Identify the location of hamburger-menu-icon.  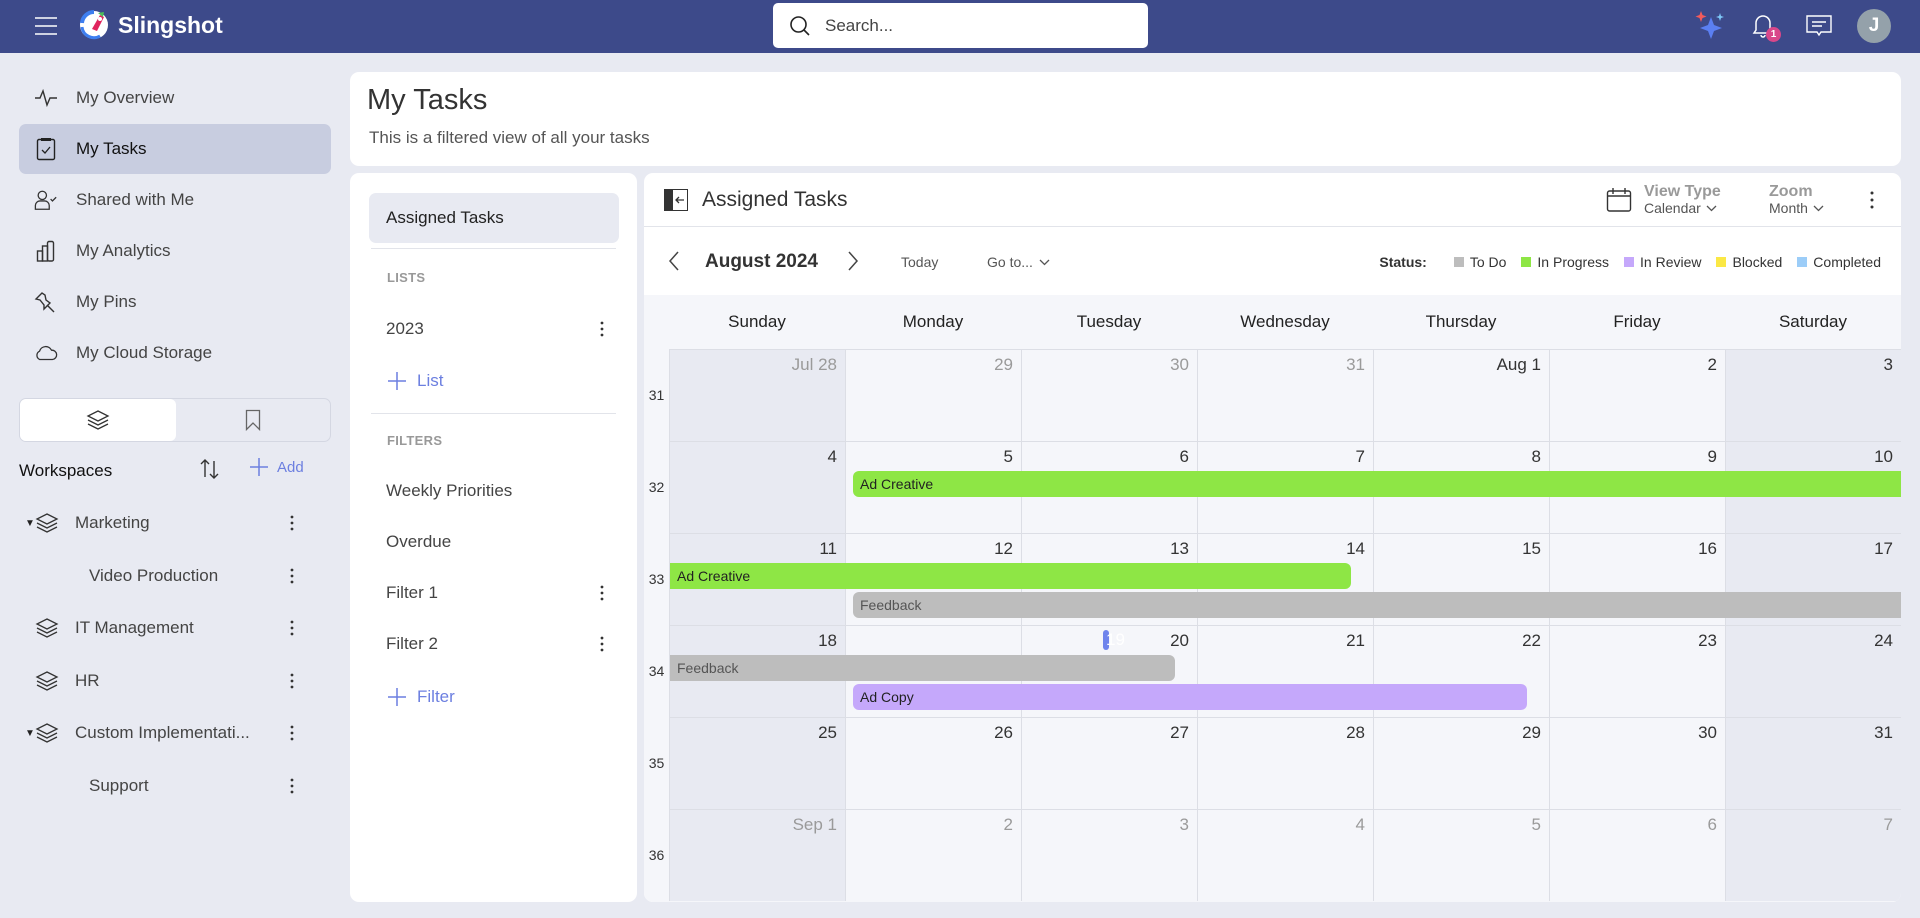
(46, 26).